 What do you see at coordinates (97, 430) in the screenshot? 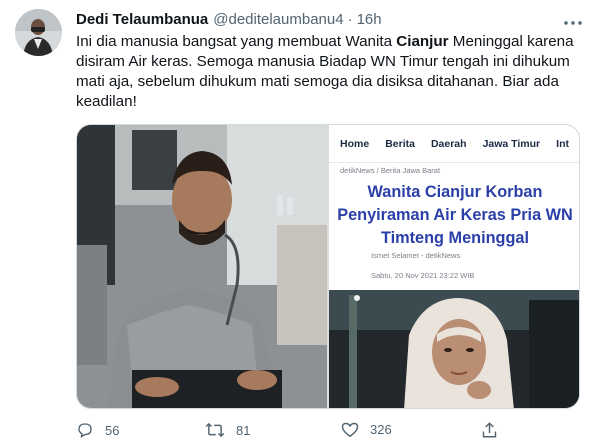
I see `reply-button: 56` at bounding box center [97, 430].